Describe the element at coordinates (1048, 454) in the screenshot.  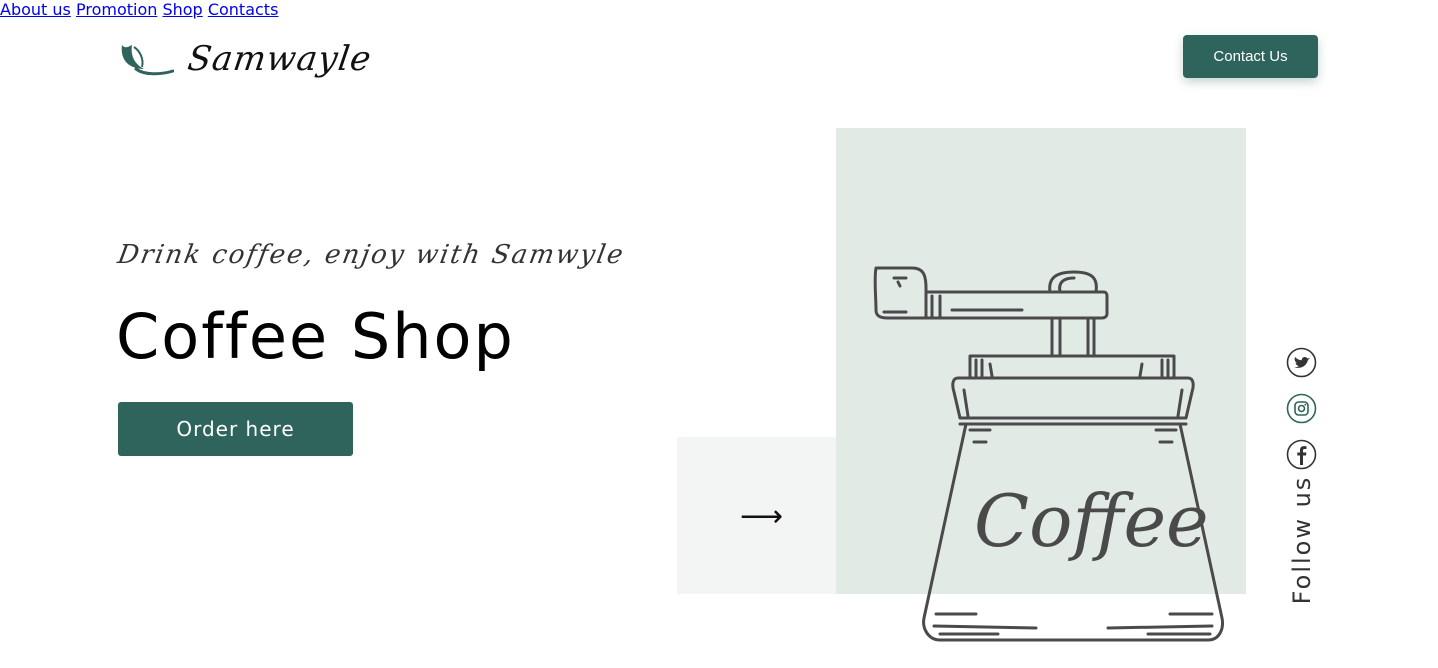
I see `coffee-grinder-illustration: Coffee` at that location.